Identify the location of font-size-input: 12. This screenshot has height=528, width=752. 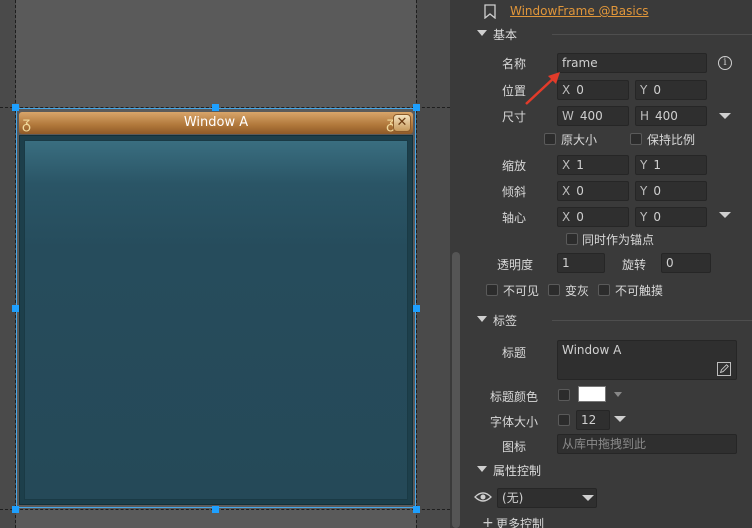
(593, 420).